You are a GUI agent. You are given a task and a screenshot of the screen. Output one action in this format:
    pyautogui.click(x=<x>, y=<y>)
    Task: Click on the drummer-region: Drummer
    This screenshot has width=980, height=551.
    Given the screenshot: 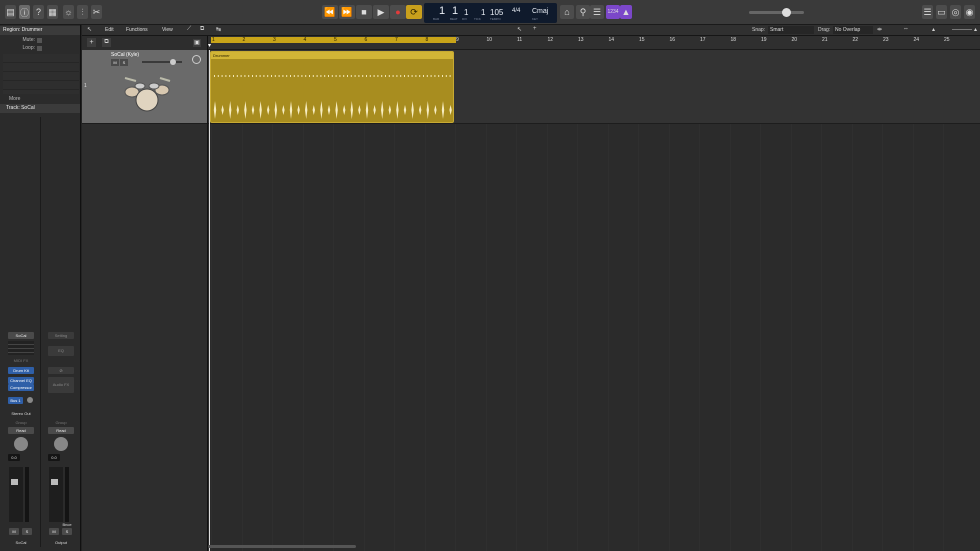 What is the action you would take?
    pyautogui.click(x=332, y=87)
    